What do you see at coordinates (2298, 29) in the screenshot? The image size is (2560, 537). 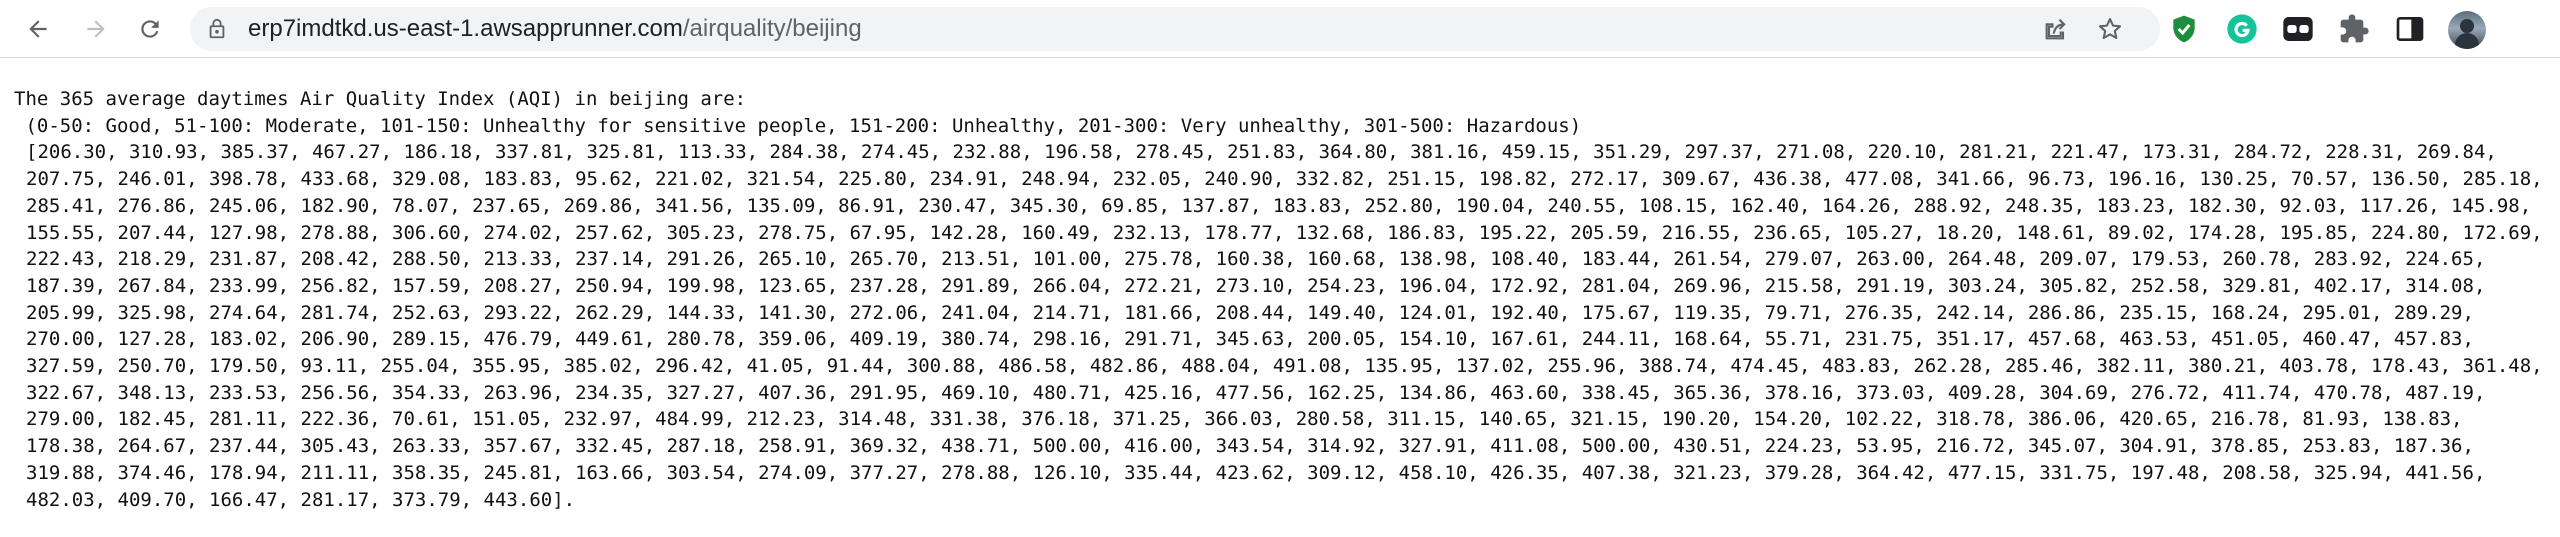 I see `glasses-icon` at bounding box center [2298, 29].